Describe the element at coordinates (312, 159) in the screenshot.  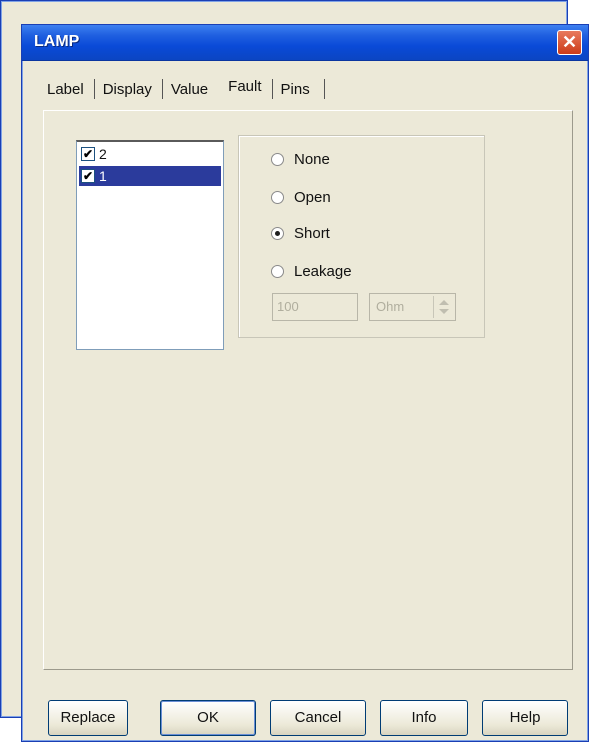
I see `radio-label: None` at that location.